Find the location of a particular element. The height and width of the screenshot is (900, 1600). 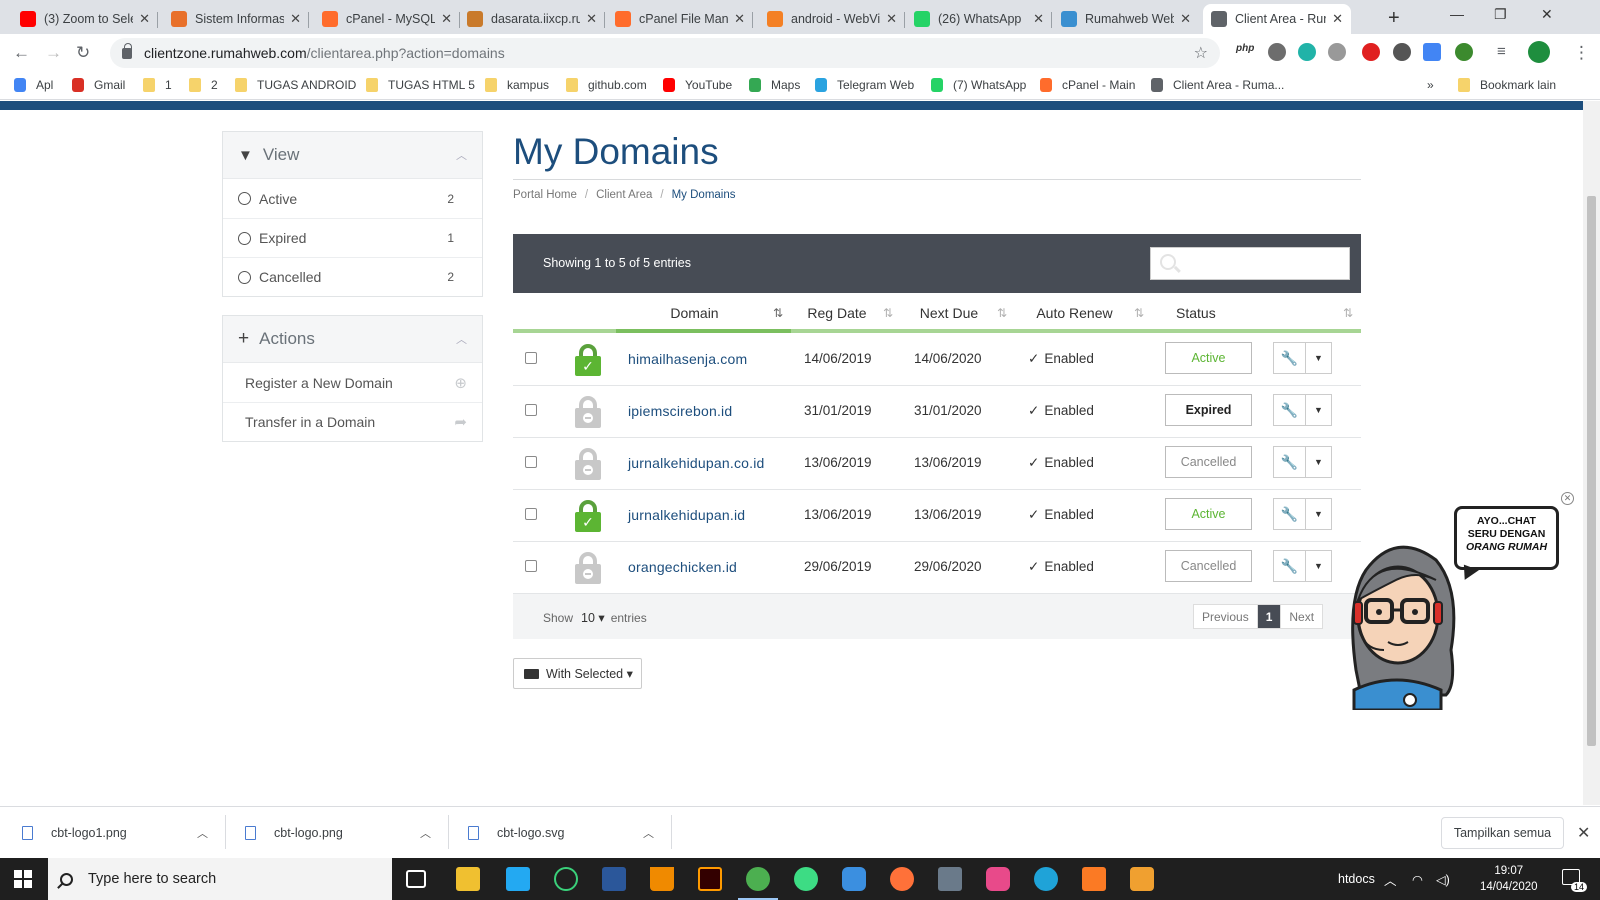

filter-active: Active 2 is located at coordinates (352, 198).